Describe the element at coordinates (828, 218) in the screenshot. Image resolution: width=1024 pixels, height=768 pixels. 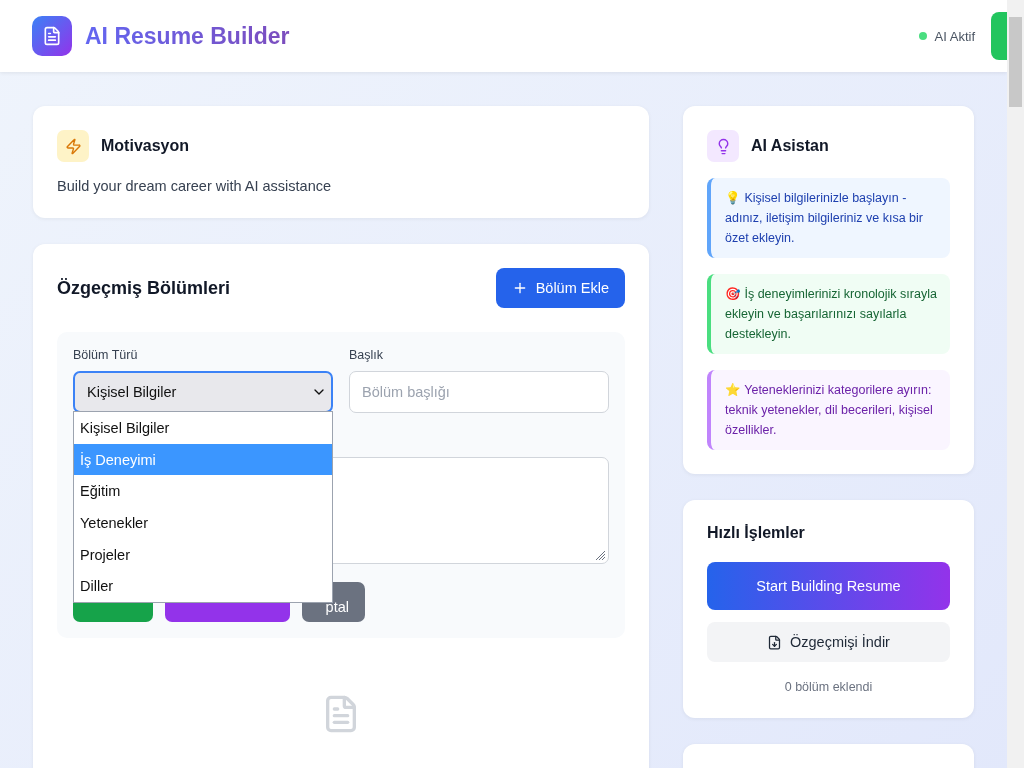
I see `tip-card: 💡 Kişisel bilgilerinizle başlayın - adınız, iletişim bilgileriniz ve kısa bir özet ekleyin.` at that location.